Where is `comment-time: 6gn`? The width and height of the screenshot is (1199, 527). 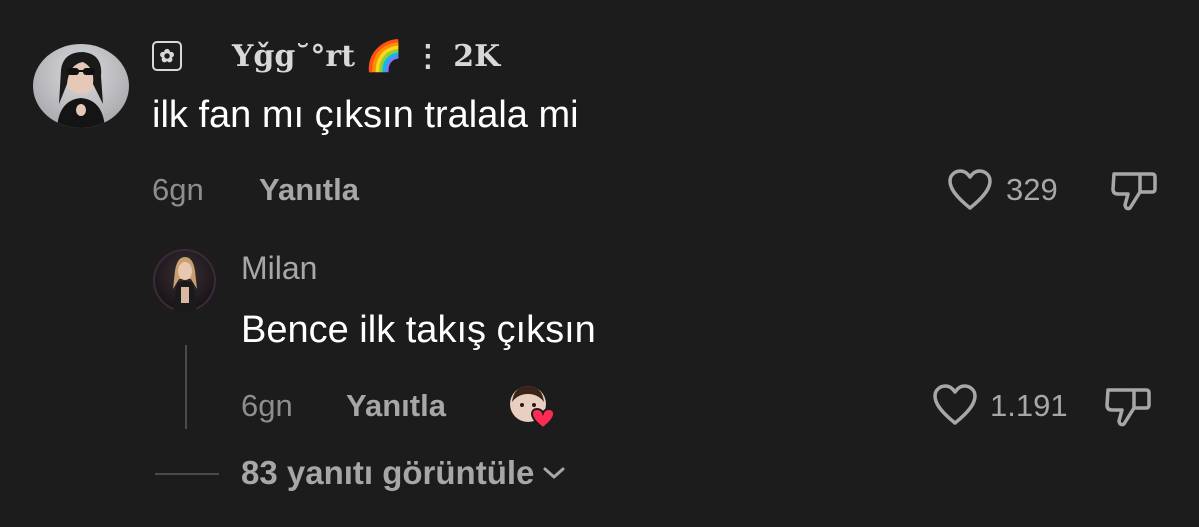
comment-time: 6gn is located at coordinates (178, 189).